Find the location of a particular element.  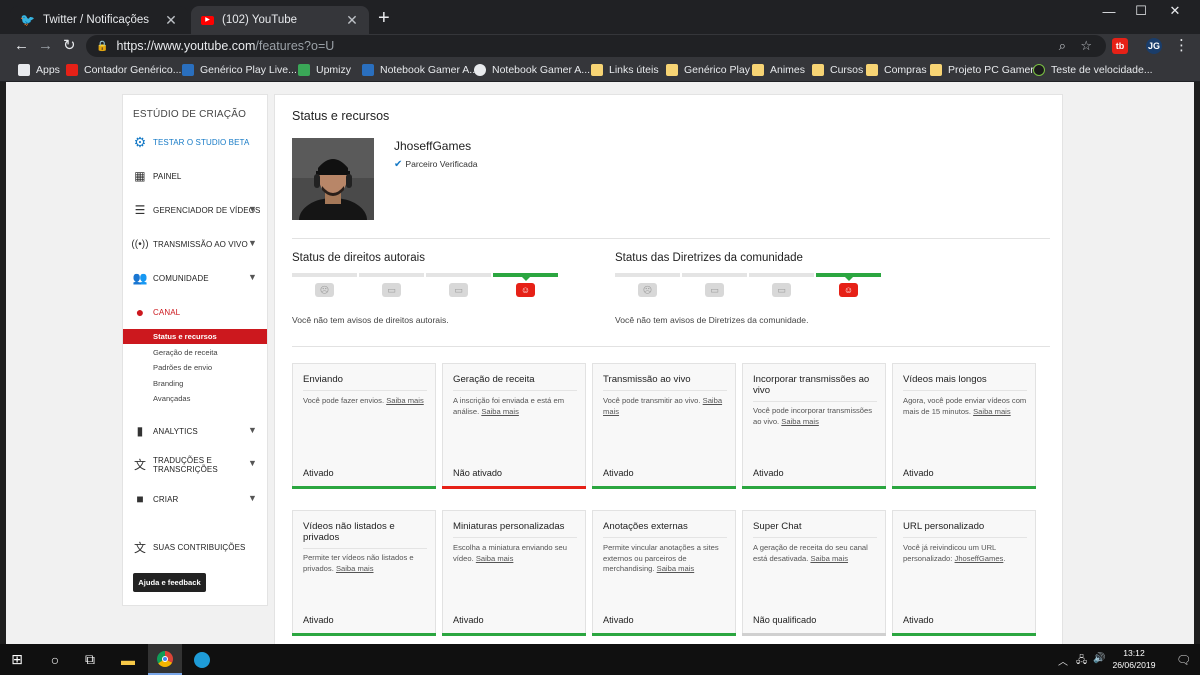

bookmark-item: Projeto PC Gamer is located at coordinates (982, 70).